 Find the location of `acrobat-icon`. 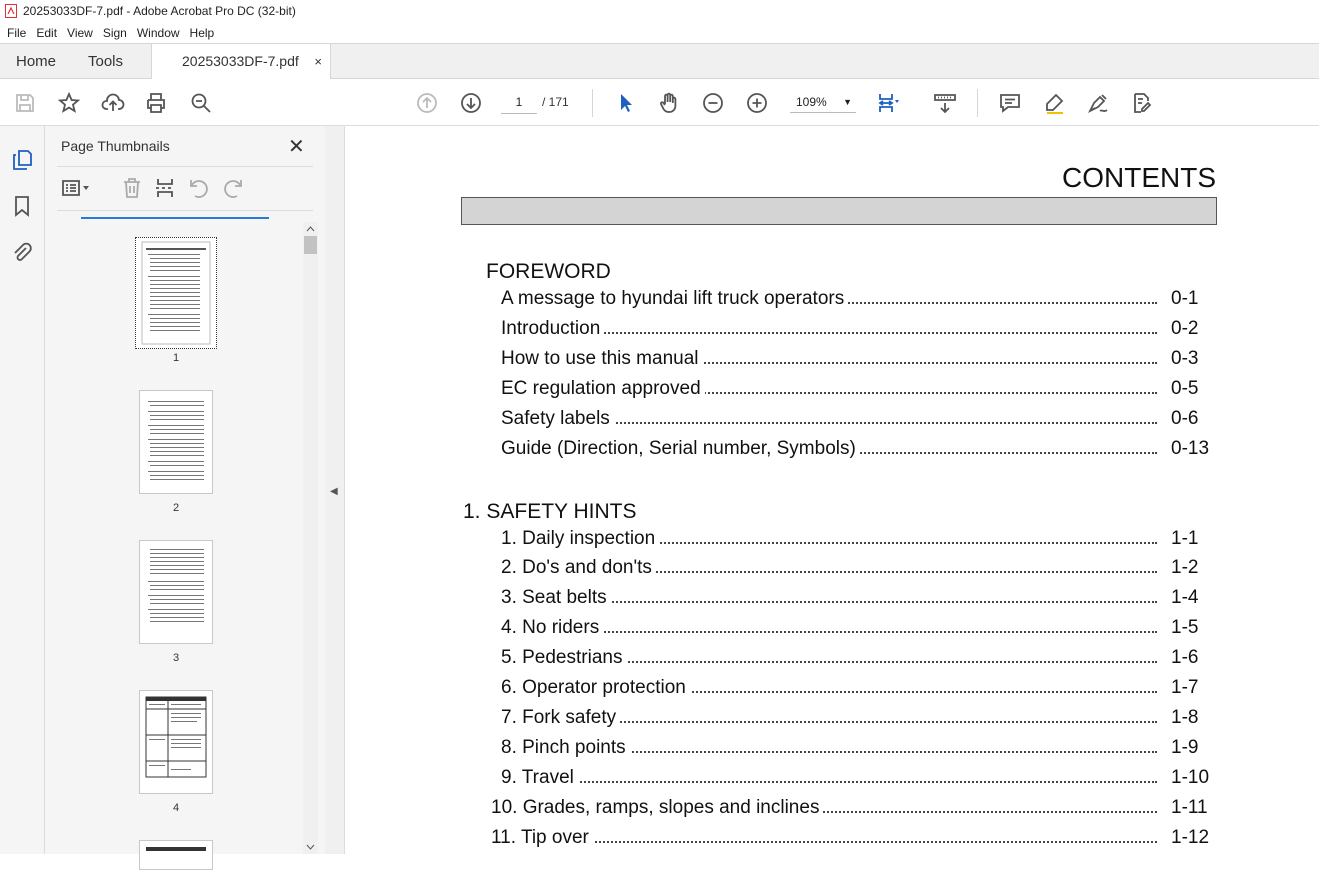

acrobat-icon is located at coordinates (11, 11).